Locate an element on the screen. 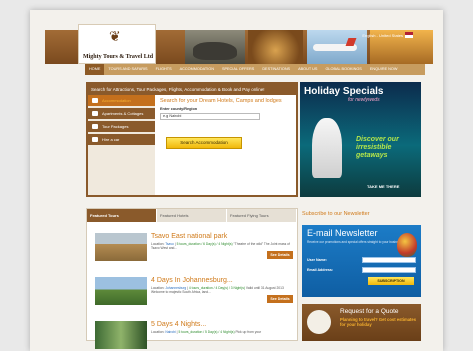 The image size is (473, 351). tab-featured-hotels: Featured Hotels is located at coordinates (192, 215).